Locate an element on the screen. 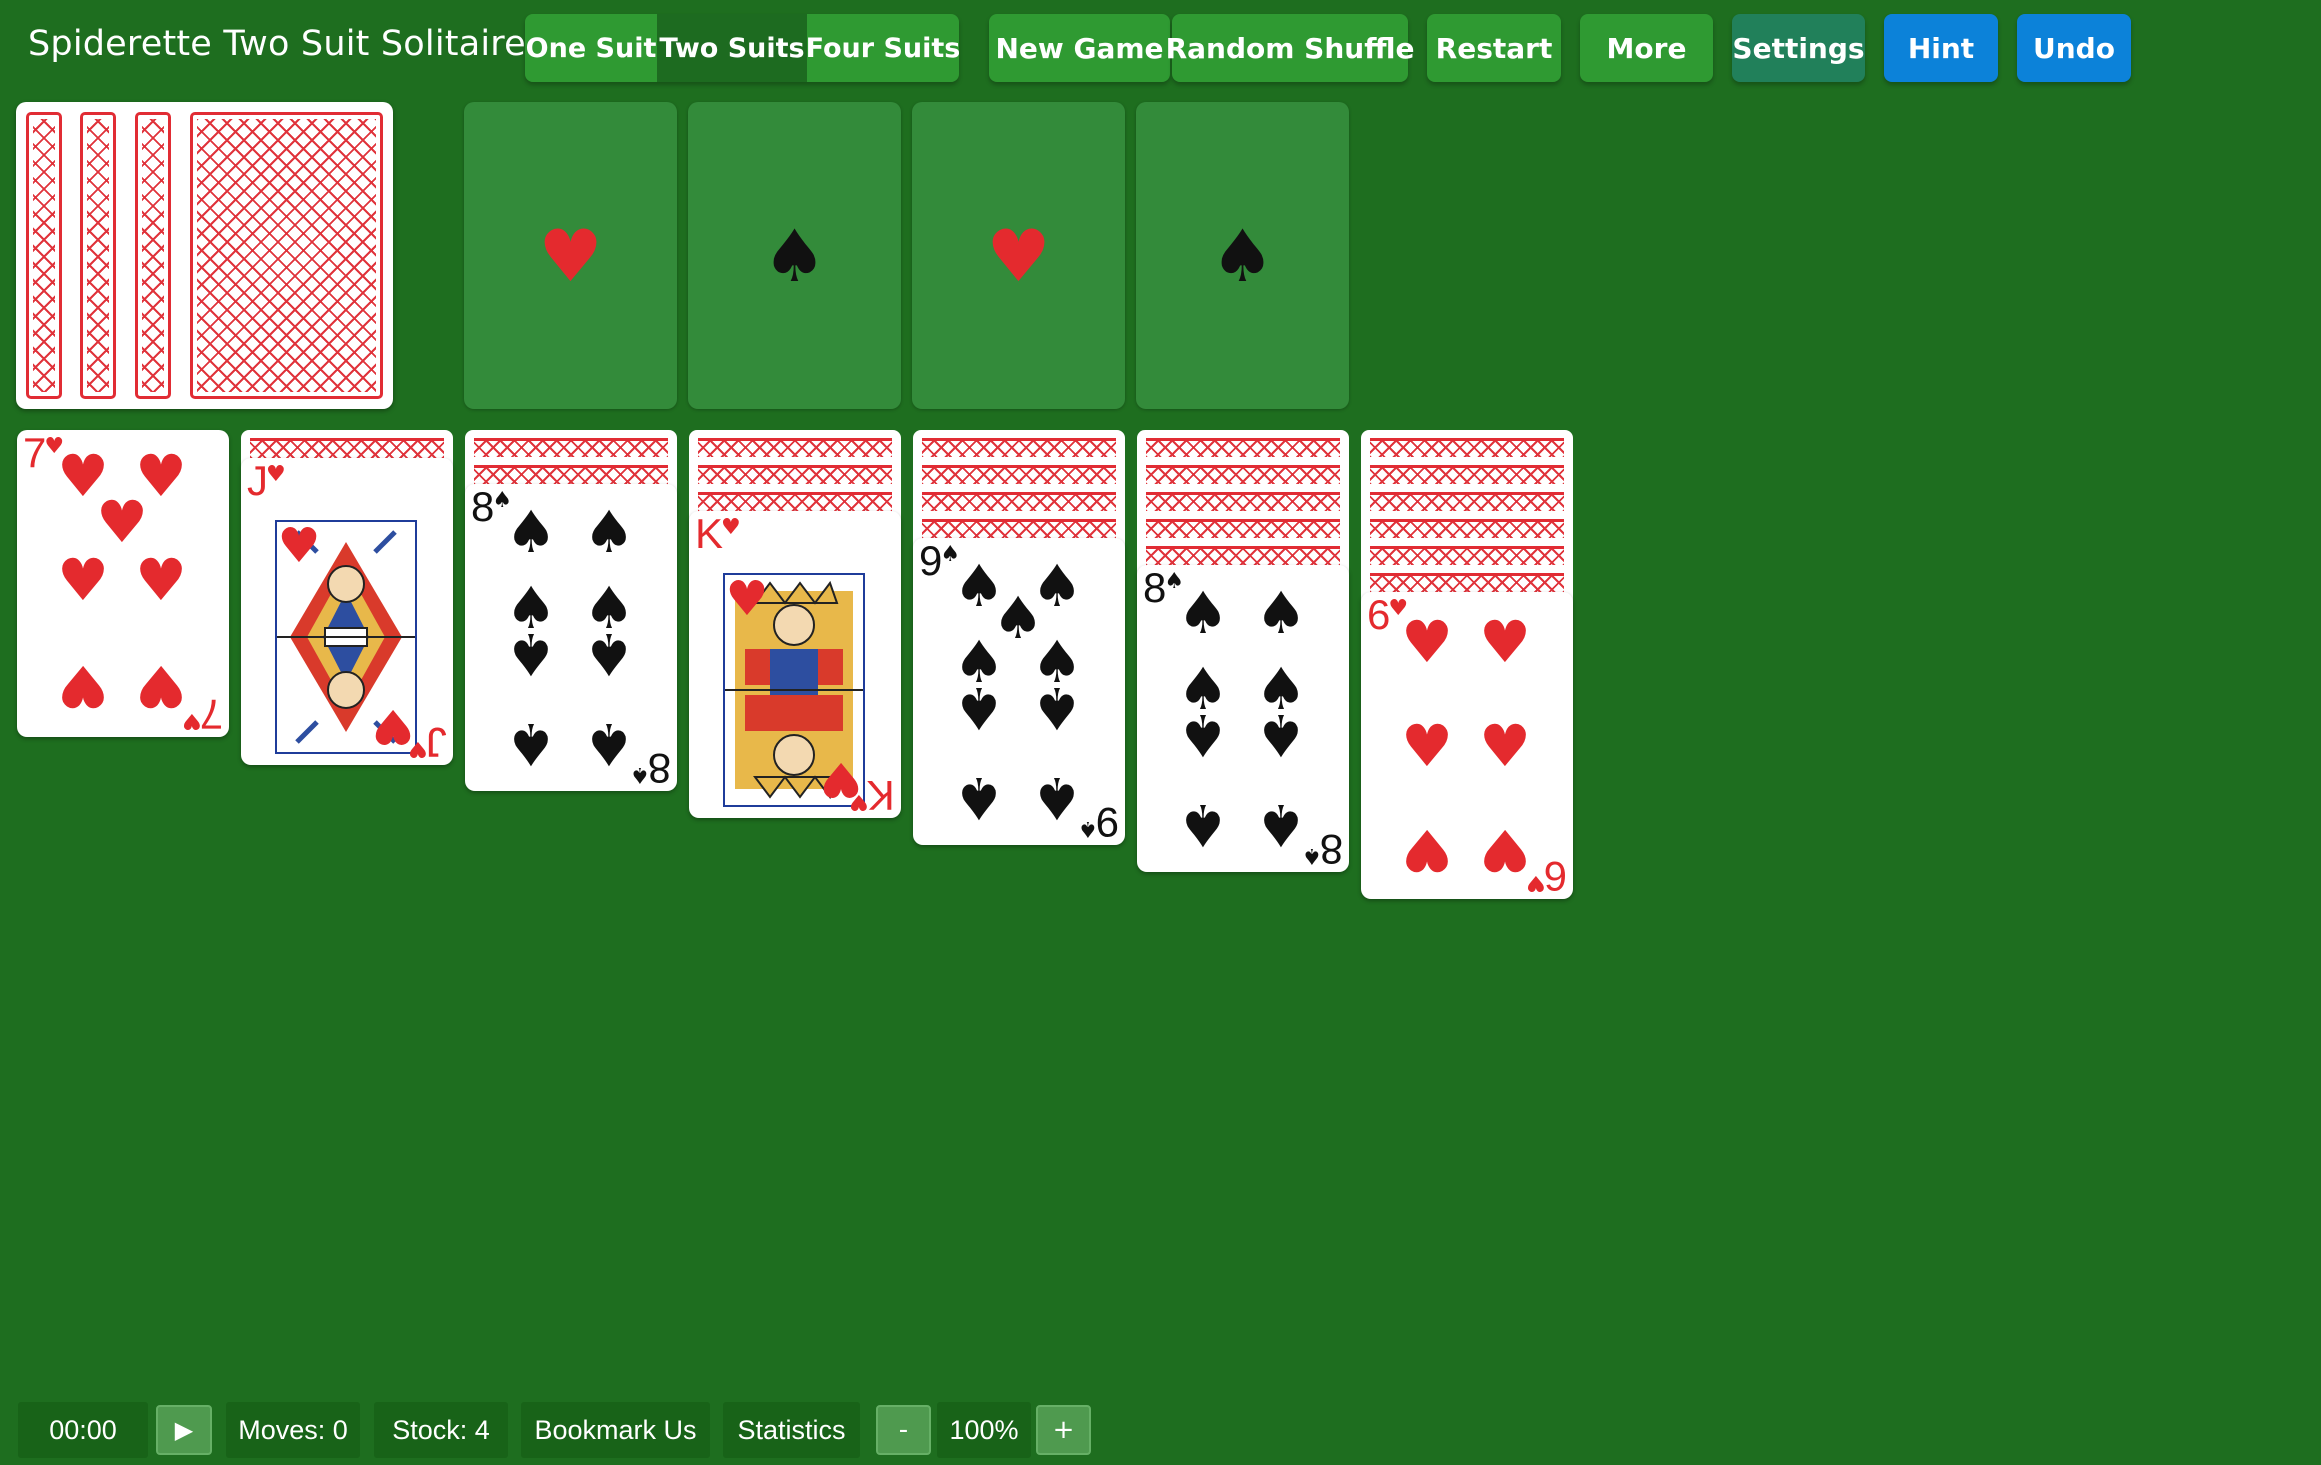 The width and height of the screenshot is (2321, 1465). play-icon: ▶ is located at coordinates (184, 1430).